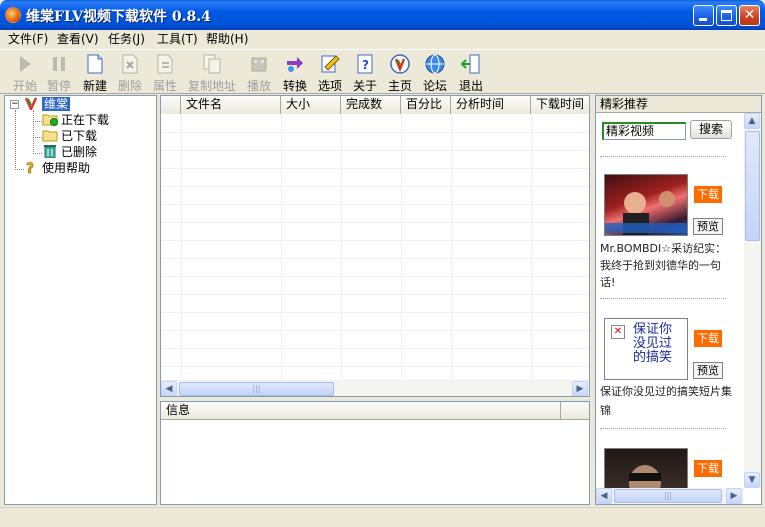 This screenshot has width=765, height=527. What do you see at coordinates (14, 104) in the screenshot?
I see `tree-collapse-toggle: −` at bounding box center [14, 104].